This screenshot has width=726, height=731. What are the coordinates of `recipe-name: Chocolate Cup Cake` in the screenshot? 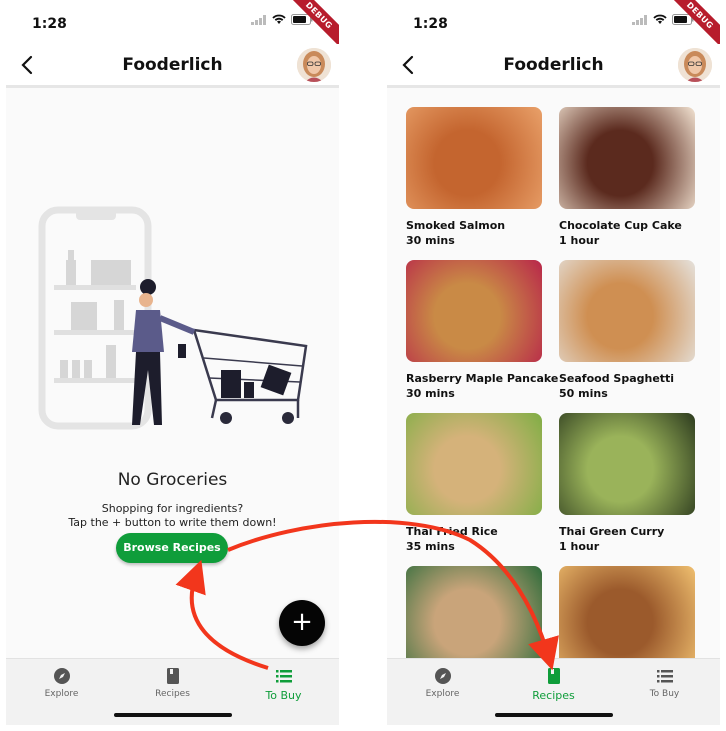 It's located at (620, 225).